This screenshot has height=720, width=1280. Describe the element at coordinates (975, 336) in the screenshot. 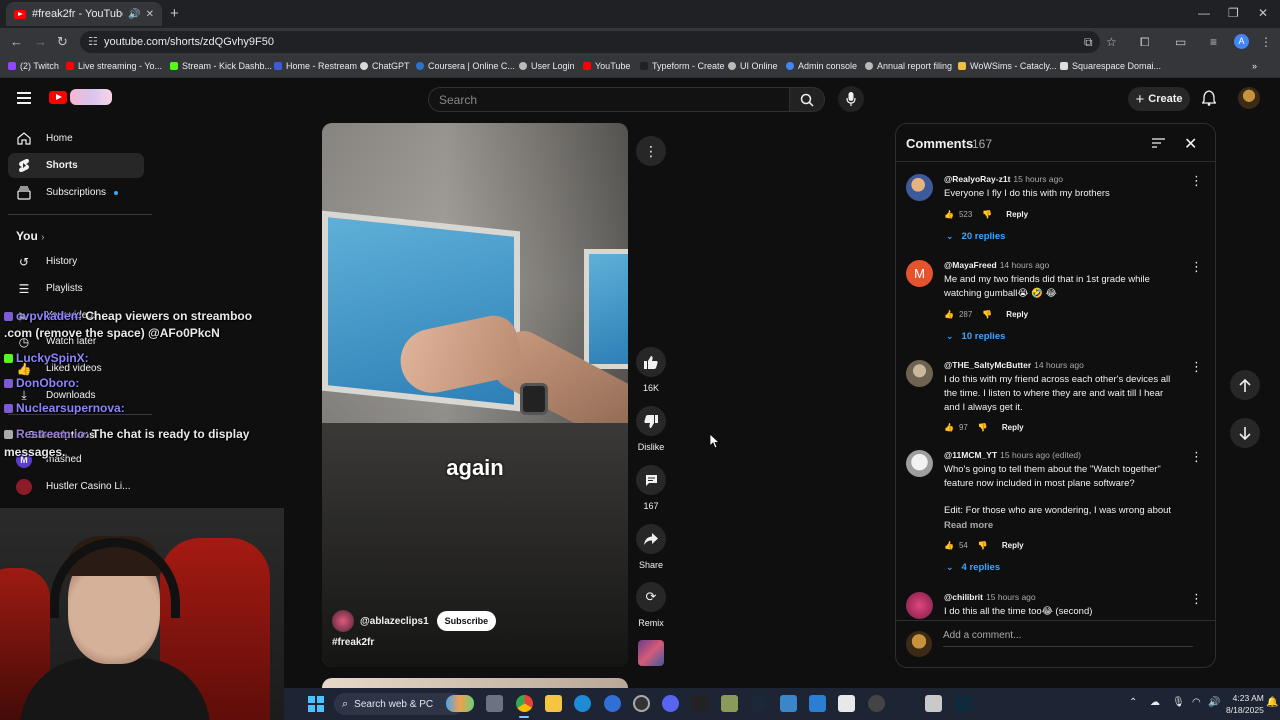

I see `view-replies-button: ⌄ 10 replies` at that location.